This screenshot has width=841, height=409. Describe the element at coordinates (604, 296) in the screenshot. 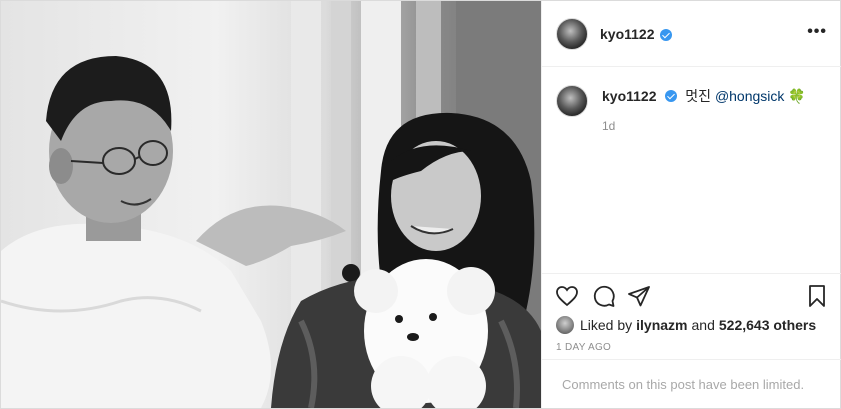

I see `comment-icon` at that location.